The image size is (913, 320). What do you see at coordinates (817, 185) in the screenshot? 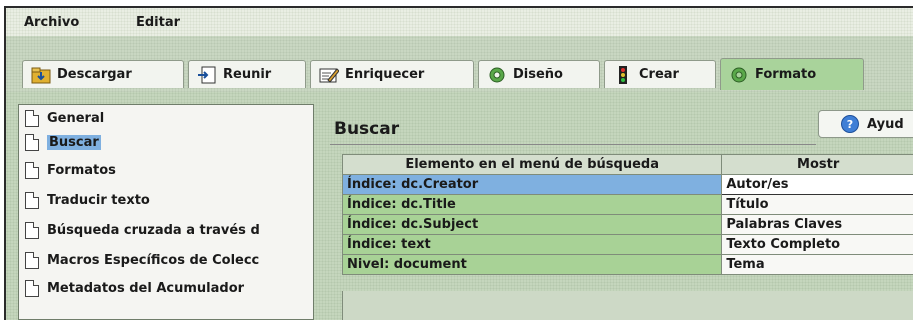
I see `cell-shown-editing: Autor/es` at bounding box center [817, 185].